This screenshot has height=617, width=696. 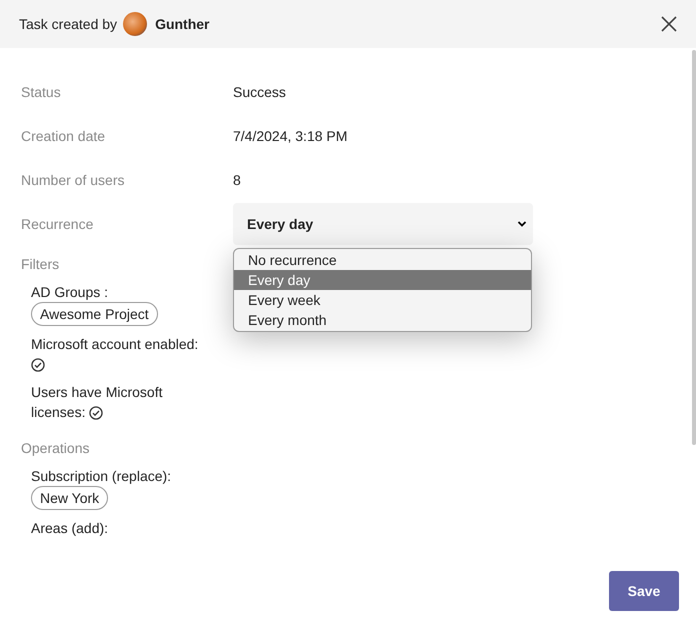 What do you see at coordinates (237, 180) in the screenshot?
I see `field-value: 8` at bounding box center [237, 180].